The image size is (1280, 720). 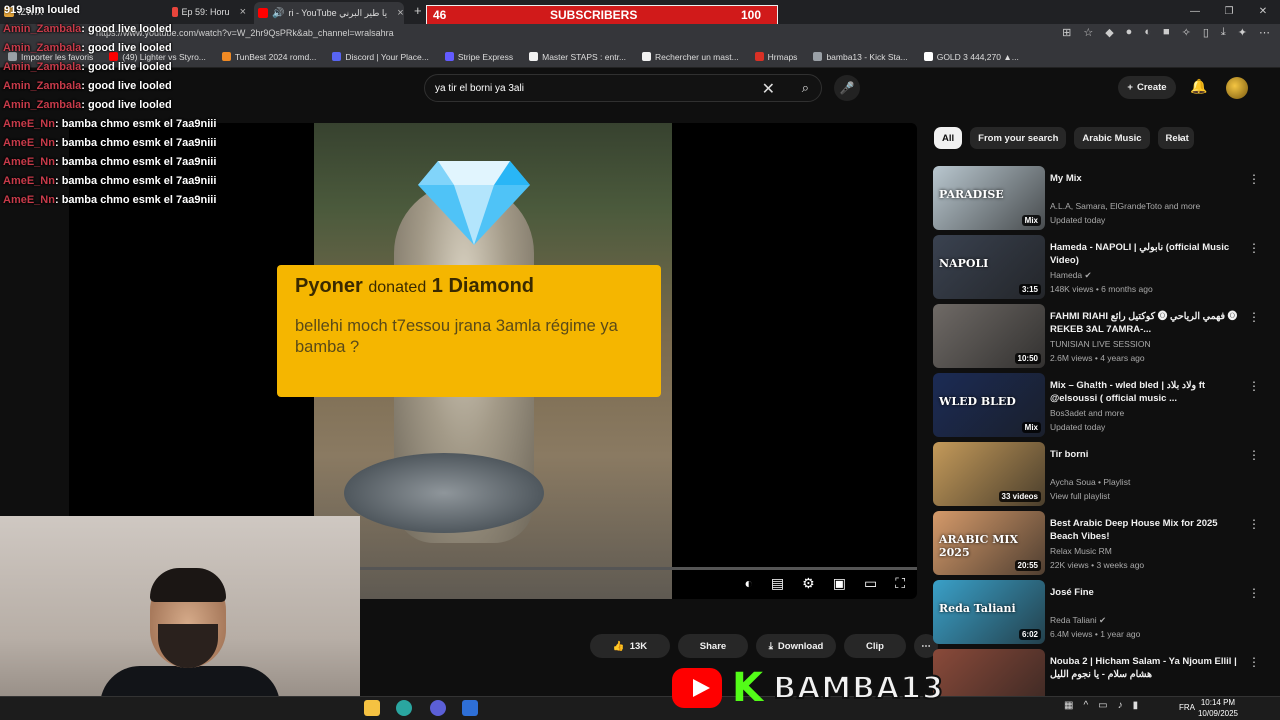 What do you see at coordinates (1237, 88) in the screenshot?
I see `avatar` at bounding box center [1237, 88].